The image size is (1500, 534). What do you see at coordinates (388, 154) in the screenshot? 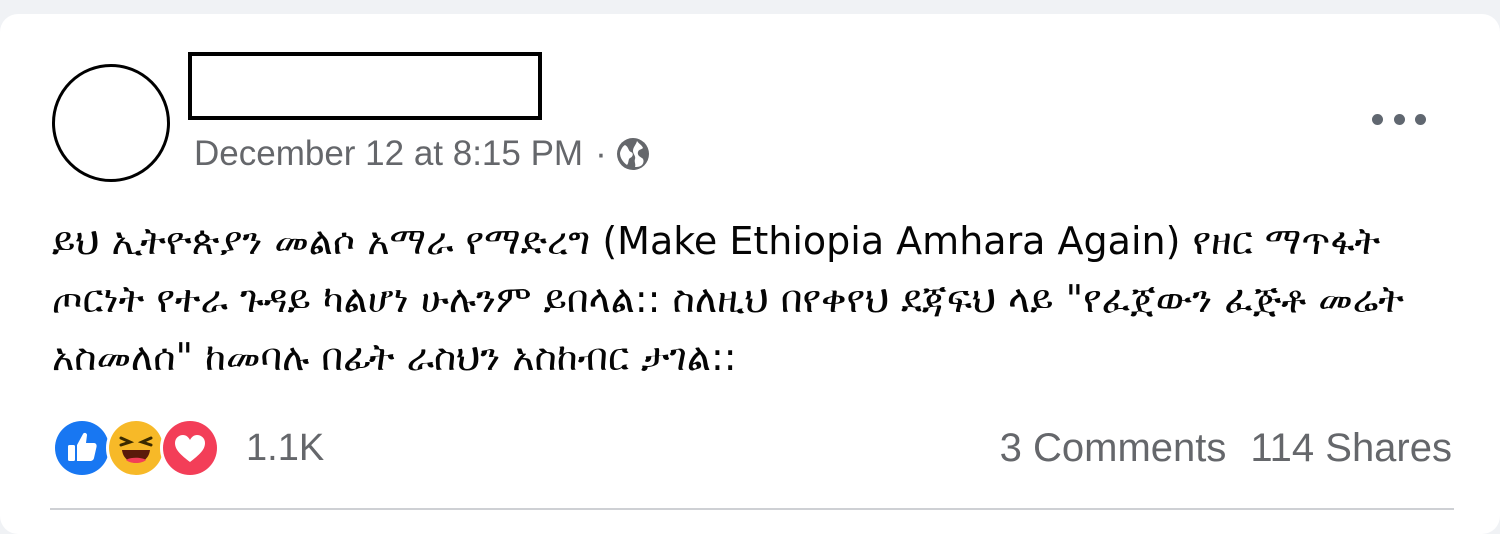
I see `post-timestamp: December 12 at 8:15 PM` at bounding box center [388, 154].